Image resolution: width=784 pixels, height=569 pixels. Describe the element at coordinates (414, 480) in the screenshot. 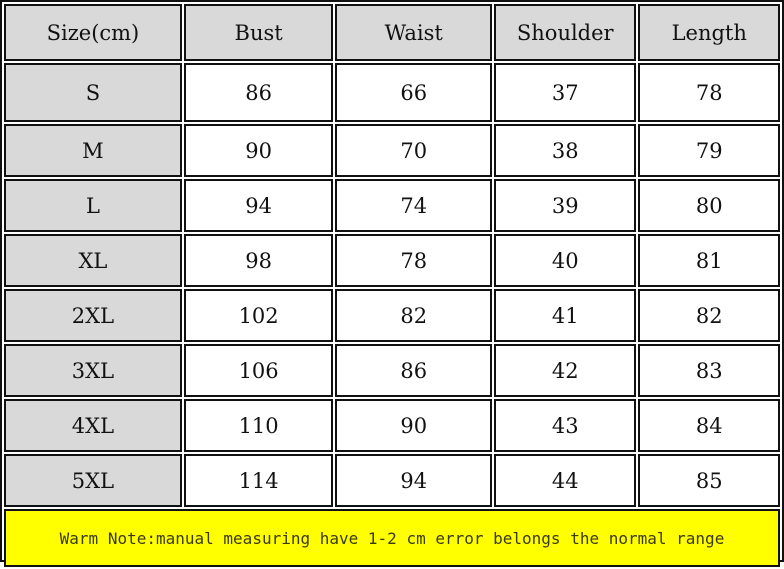

I see `cell-waist: 94` at that location.